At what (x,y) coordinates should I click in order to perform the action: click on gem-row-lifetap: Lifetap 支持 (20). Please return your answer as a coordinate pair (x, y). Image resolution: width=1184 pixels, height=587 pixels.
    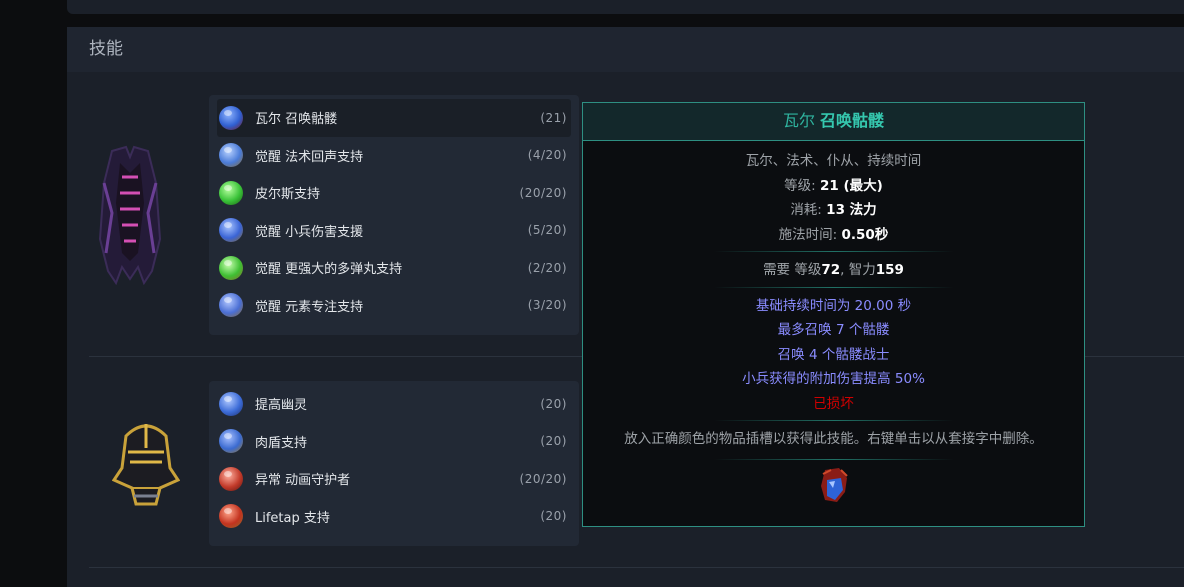
    Looking at the image, I should click on (394, 517).